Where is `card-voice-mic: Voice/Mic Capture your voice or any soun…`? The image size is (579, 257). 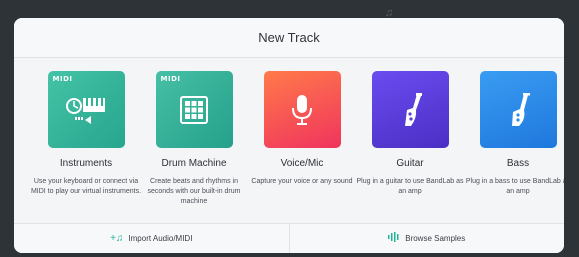
card-voice-mic: Voice/Mic Capture your voice or any soun… is located at coordinates (302, 146).